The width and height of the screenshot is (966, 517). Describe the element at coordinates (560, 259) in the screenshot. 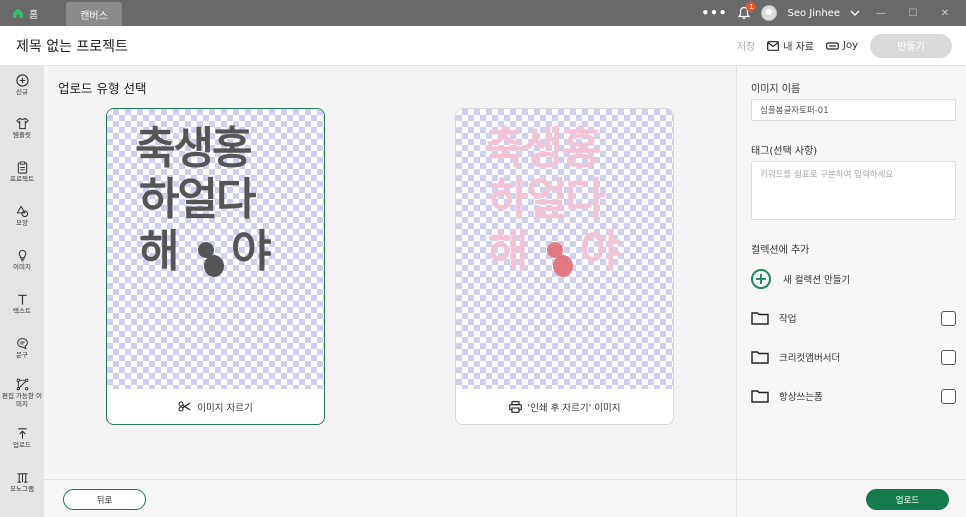

I see `dots-graphic` at that location.